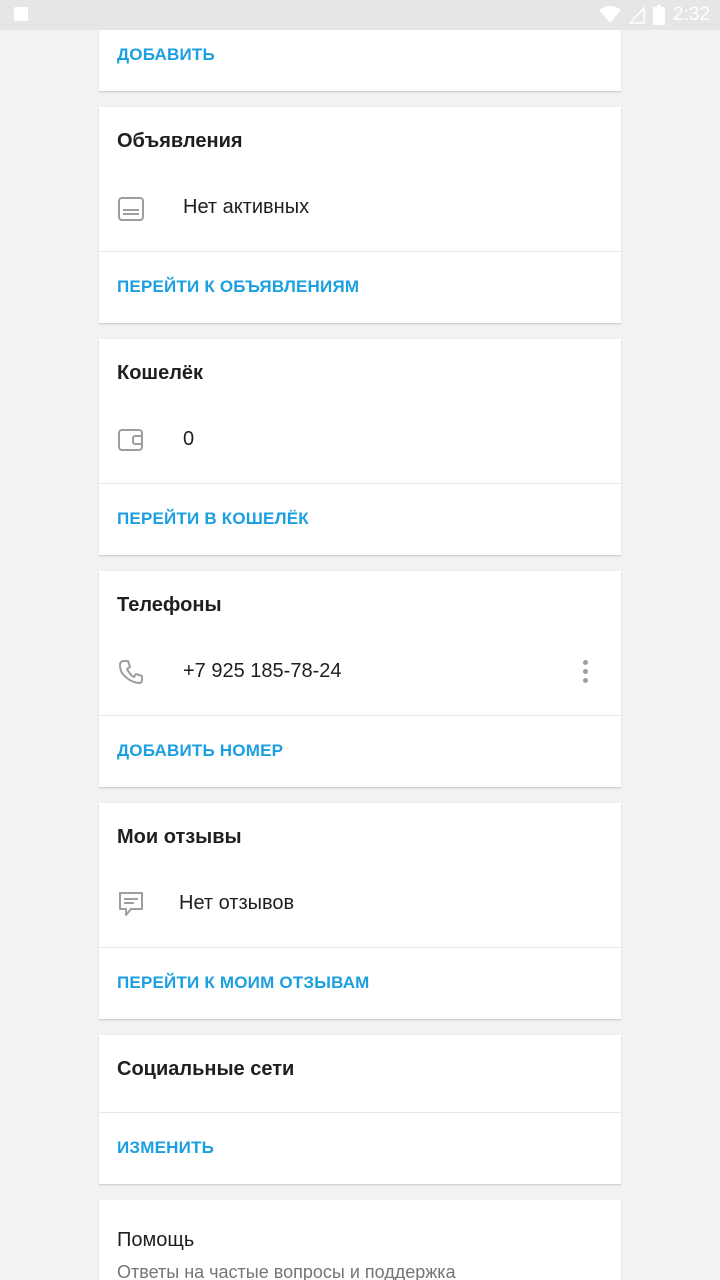 This screenshot has width=720, height=1280. What do you see at coordinates (691, 14) in the screenshot?
I see `clock: 2:32` at bounding box center [691, 14].